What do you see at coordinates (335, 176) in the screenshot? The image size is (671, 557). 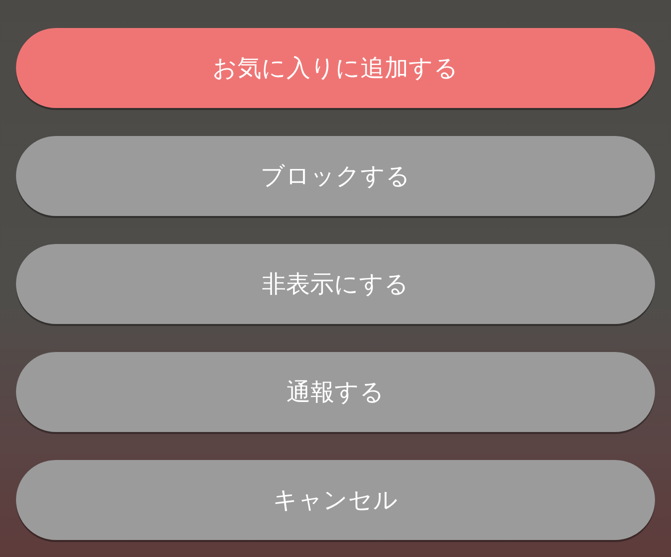 I see `action-button: ブロックする` at bounding box center [335, 176].